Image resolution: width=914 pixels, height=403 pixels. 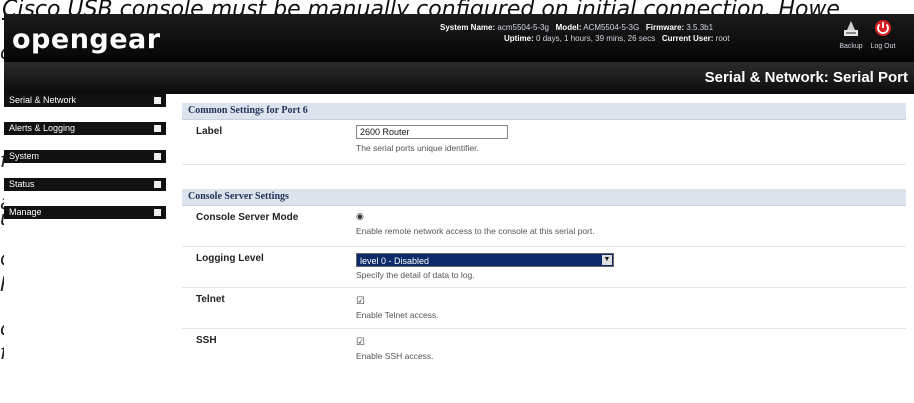 What do you see at coordinates (687, 38) in the screenshot?
I see `current-user-label: Current User:` at bounding box center [687, 38].